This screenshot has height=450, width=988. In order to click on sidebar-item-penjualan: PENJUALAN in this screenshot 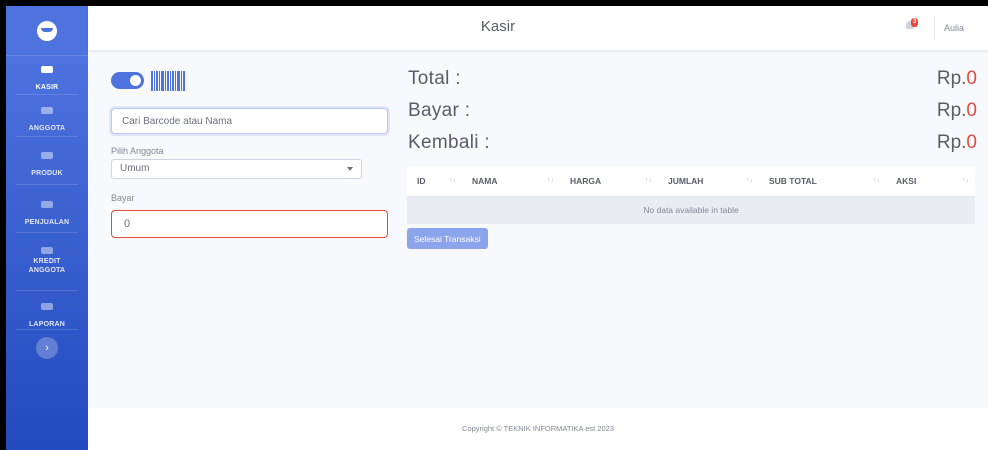, I will do `click(47, 215)`.